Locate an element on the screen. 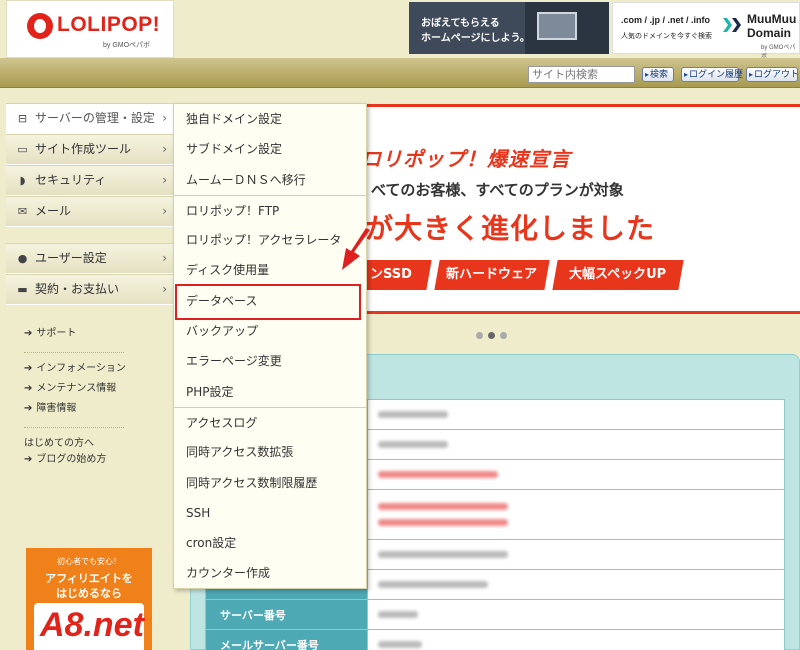 Image resolution: width=800 pixels, height=650 pixels. logout-button: ▸ログアウト is located at coordinates (773, 74).